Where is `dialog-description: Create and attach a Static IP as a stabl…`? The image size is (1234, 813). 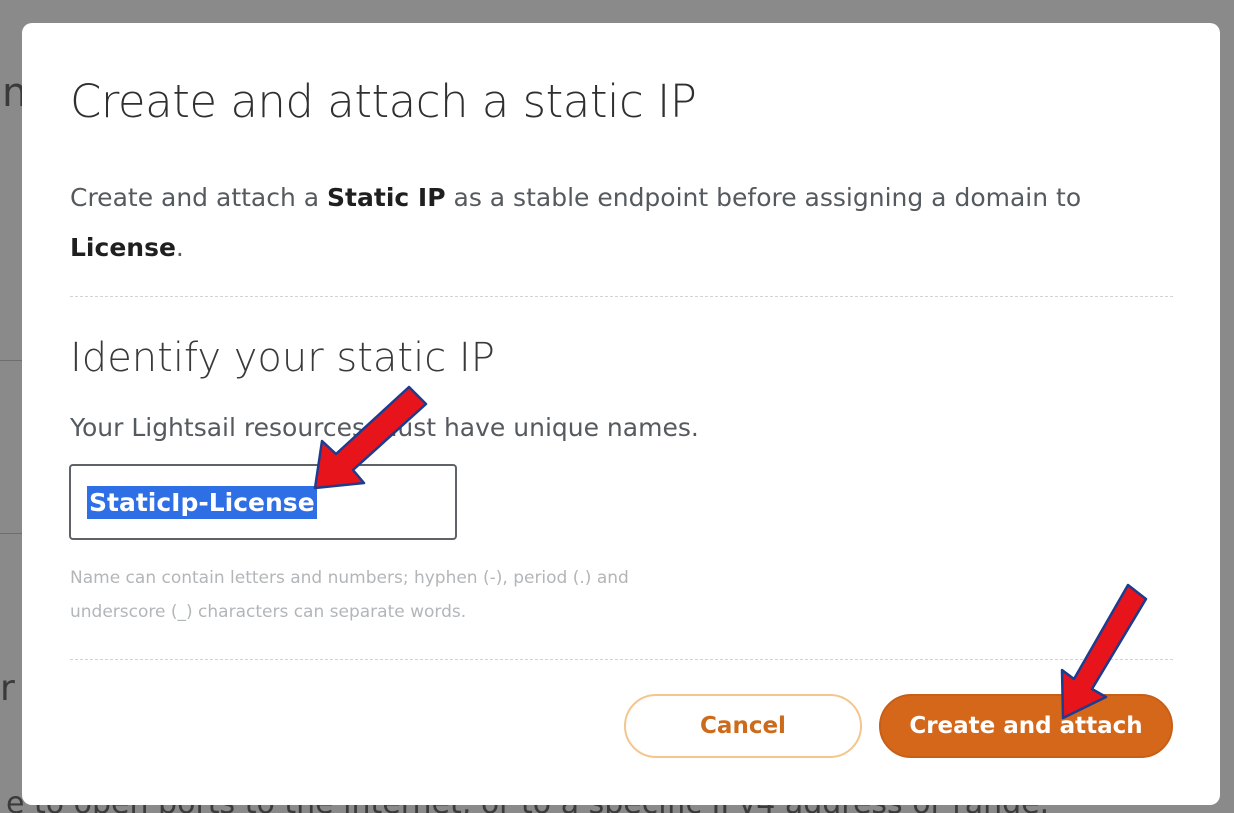 dialog-description: Create and attach a Static IP as a stabl… is located at coordinates (580, 223).